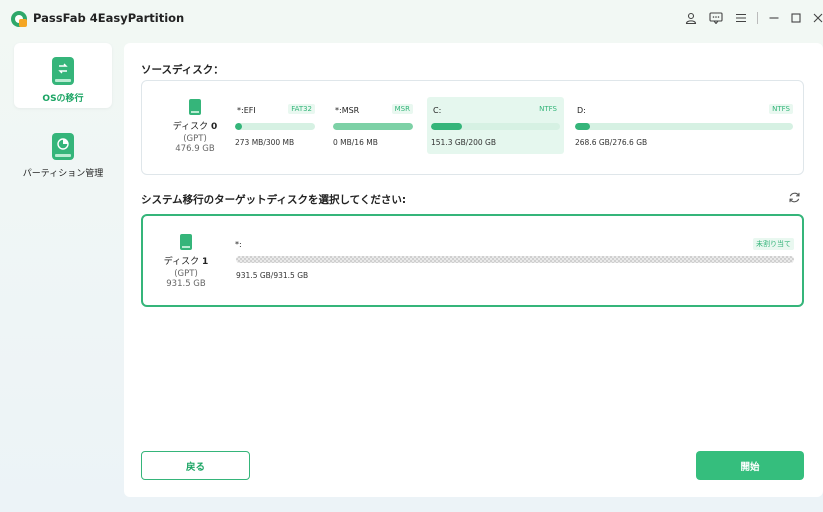 This screenshot has width=823, height=512. Describe the element at coordinates (816, 18) in the screenshot. I see `close-icon` at that location.